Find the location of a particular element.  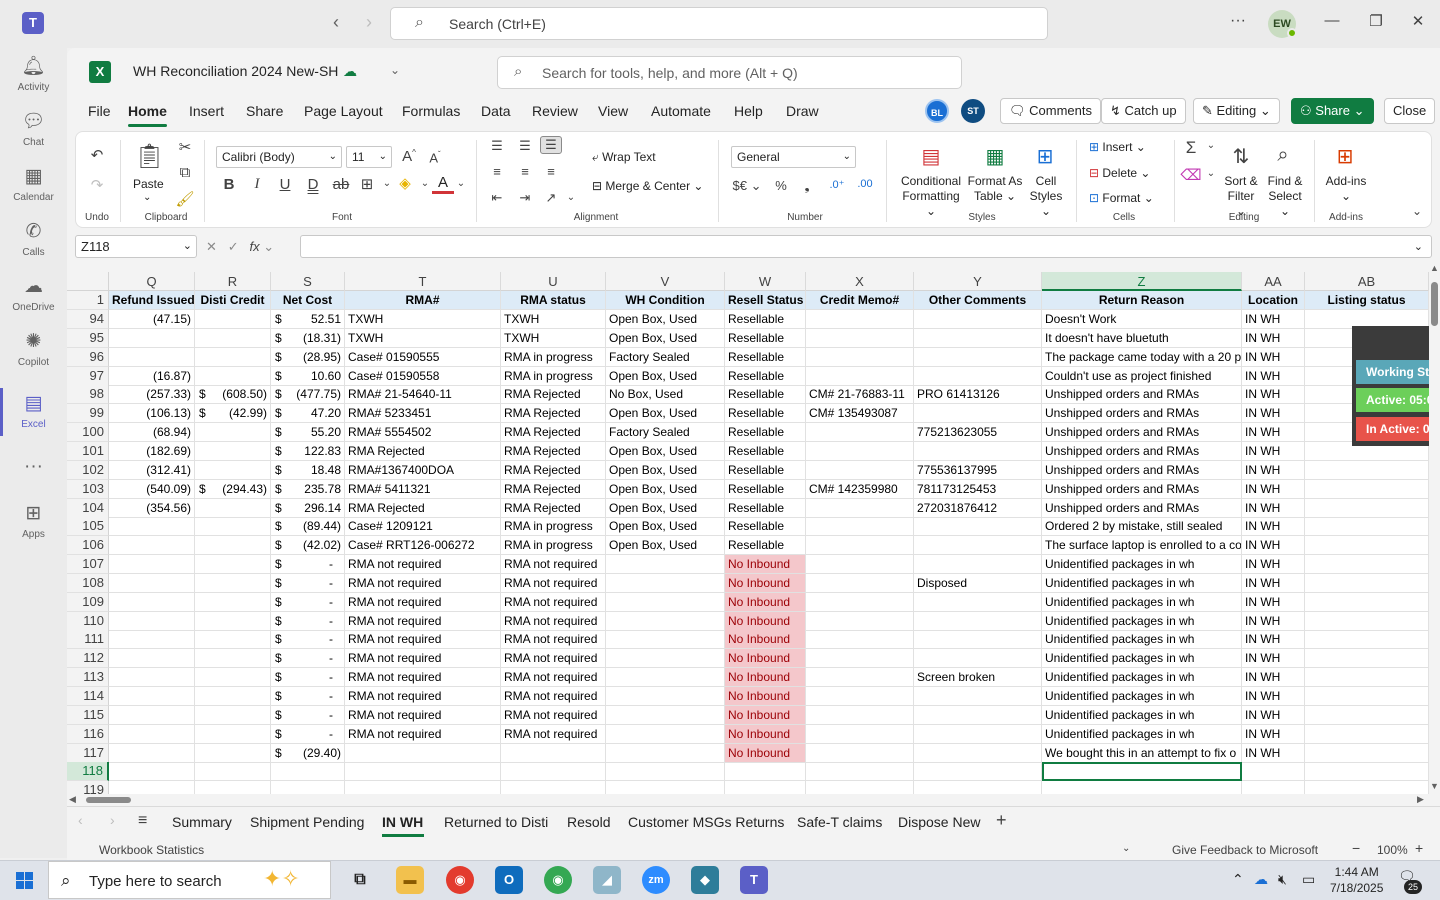

strikethrough-icon: ab is located at coordinates (341, 184).